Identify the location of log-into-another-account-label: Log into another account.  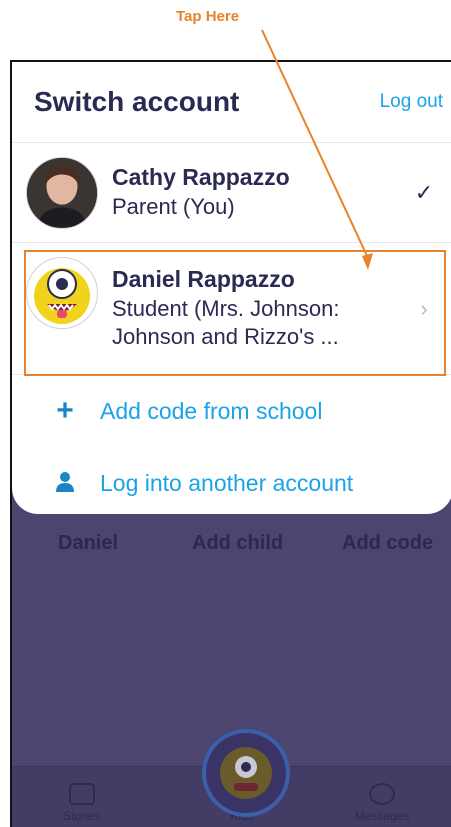
(227, 482).